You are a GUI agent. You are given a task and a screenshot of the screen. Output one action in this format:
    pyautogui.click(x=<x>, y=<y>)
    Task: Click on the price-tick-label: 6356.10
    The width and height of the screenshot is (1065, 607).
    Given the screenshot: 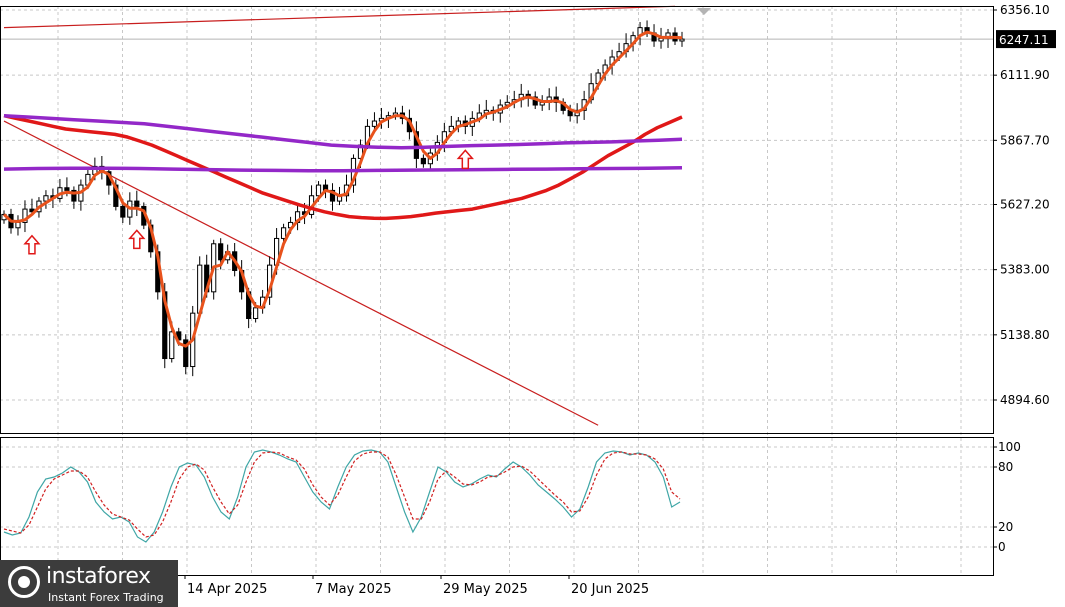 What is the action you would take?
    pyautogui.click(x=1025, y=10)
    